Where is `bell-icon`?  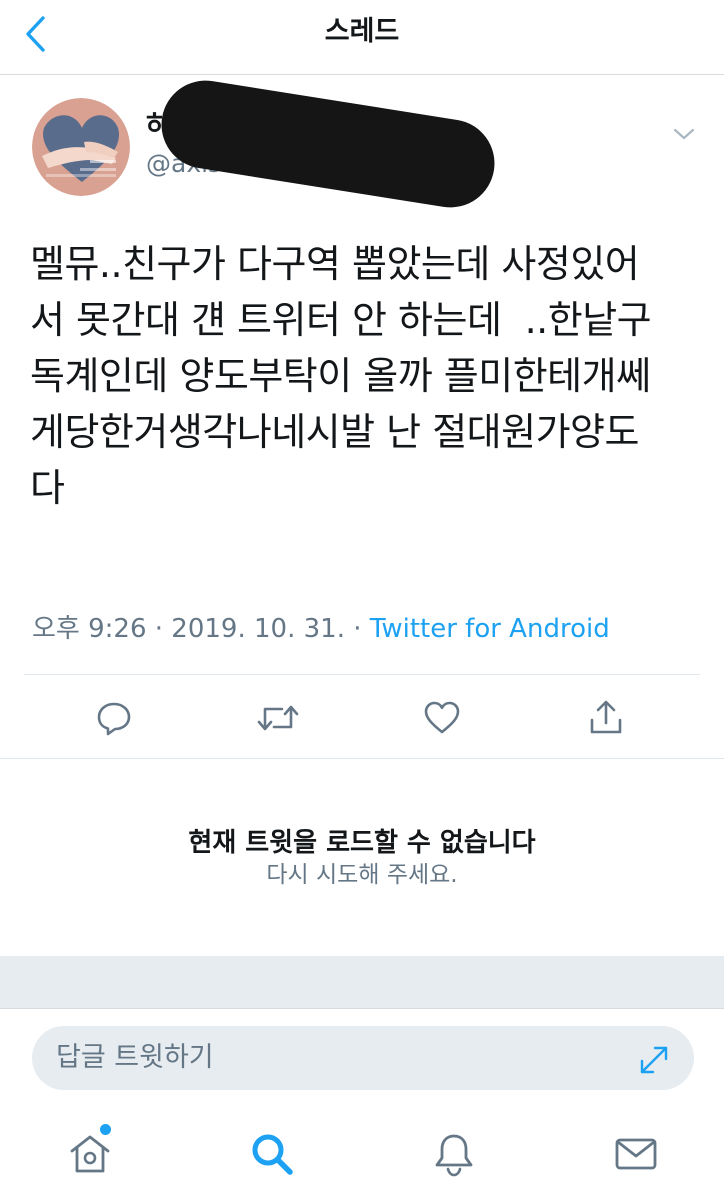
bell-icon is located at coordinates (454, 1155).